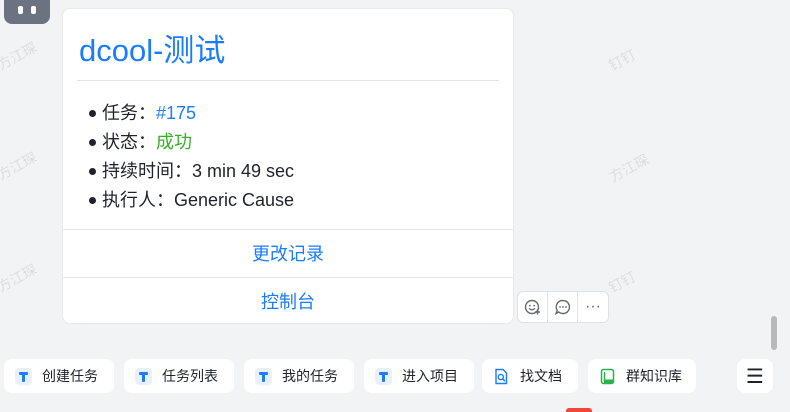  I want to click on info-item-duration: 持续时间： 3 min 49 sec, so click(191, 171).